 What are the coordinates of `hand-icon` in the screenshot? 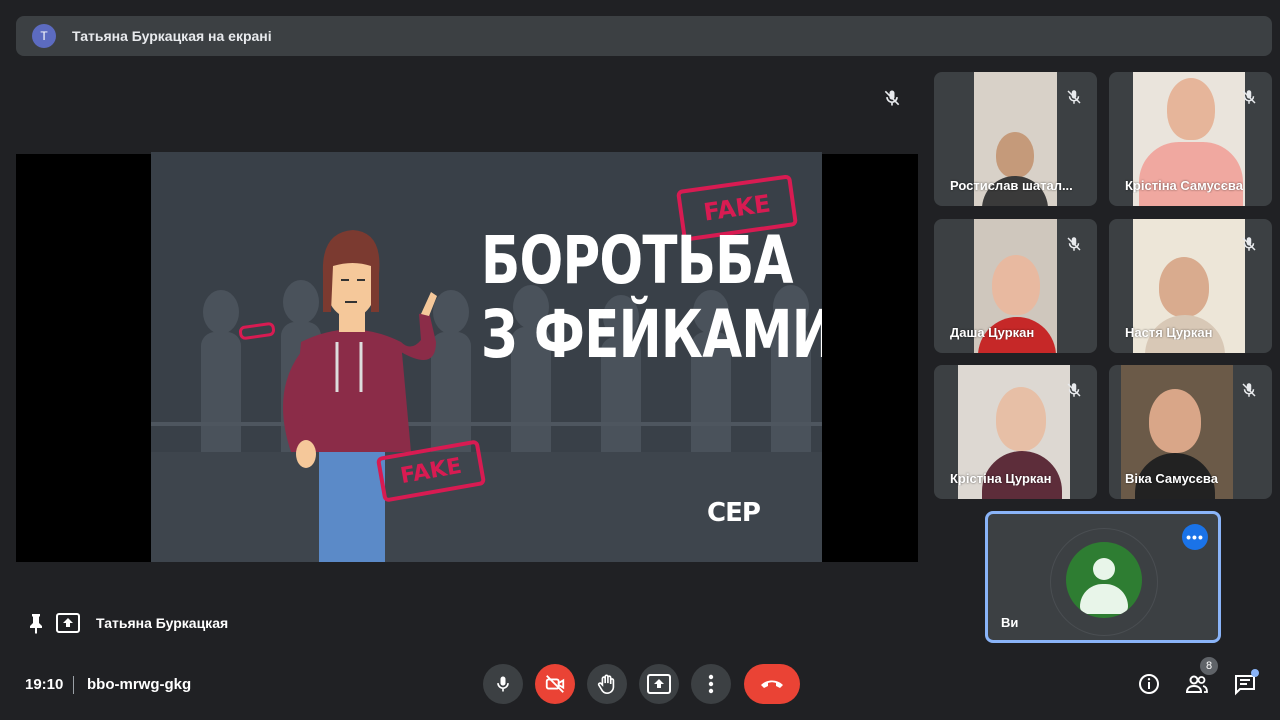 It's located at (606, 684).